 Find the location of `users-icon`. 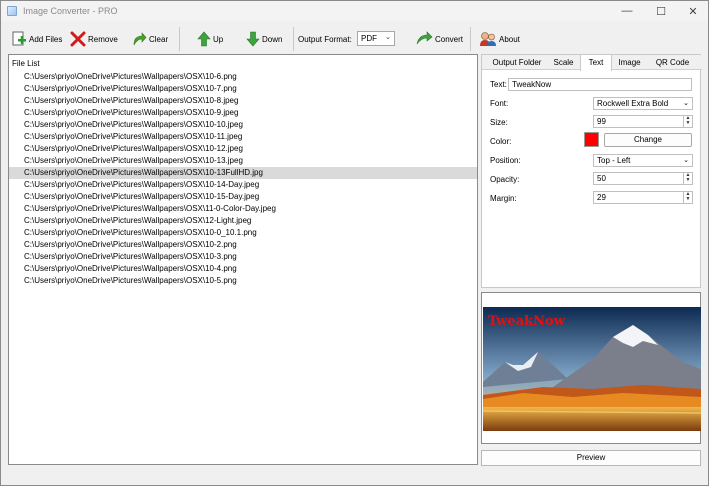

users-icon is located at coordinates (488, 39).